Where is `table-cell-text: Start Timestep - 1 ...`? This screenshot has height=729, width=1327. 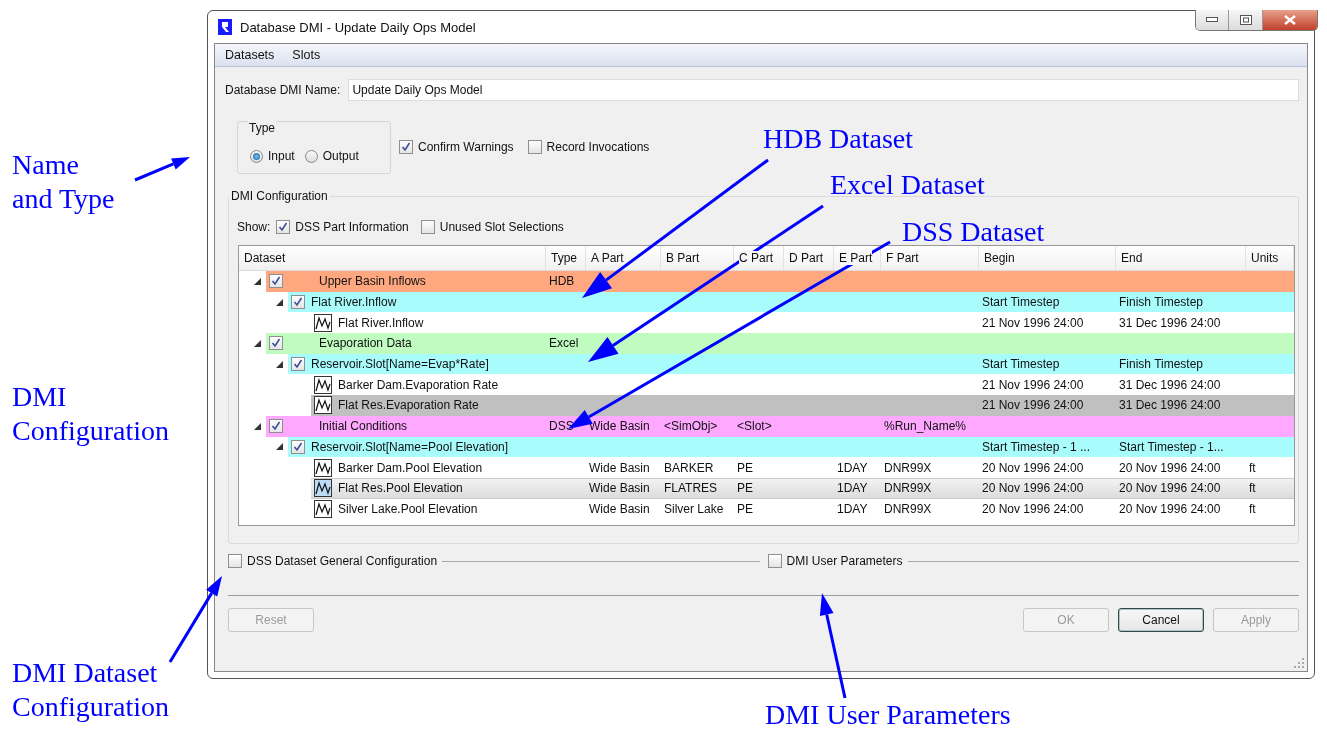 table-cell-text: Start Timestep - 1 ... is located at coordinates (1036, 446).